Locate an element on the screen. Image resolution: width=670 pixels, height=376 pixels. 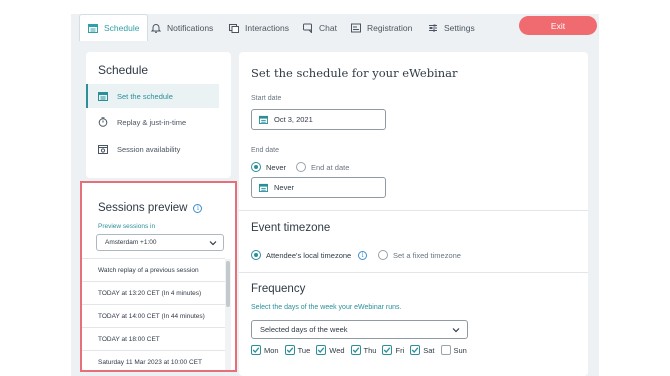
tz-fixed-label: Set a fixed timezone is located at coordinates (427, 255).